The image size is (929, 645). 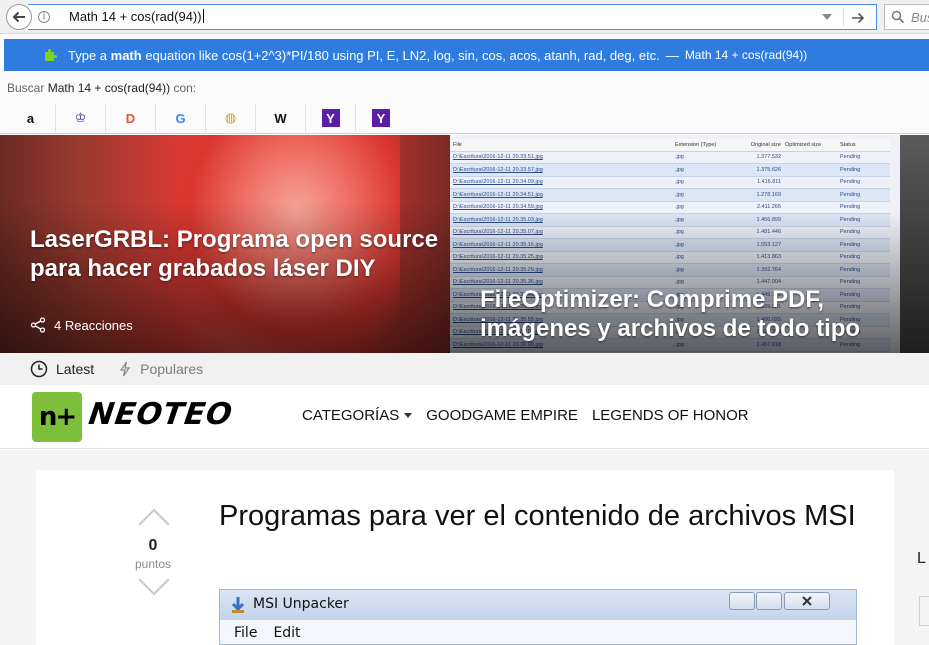 What do you see at coordinates (464, 118) in the screenshot?
I see `search-engine-bar: a ♔ D G ◍ W Y Y` at bounding box center [464, 118].